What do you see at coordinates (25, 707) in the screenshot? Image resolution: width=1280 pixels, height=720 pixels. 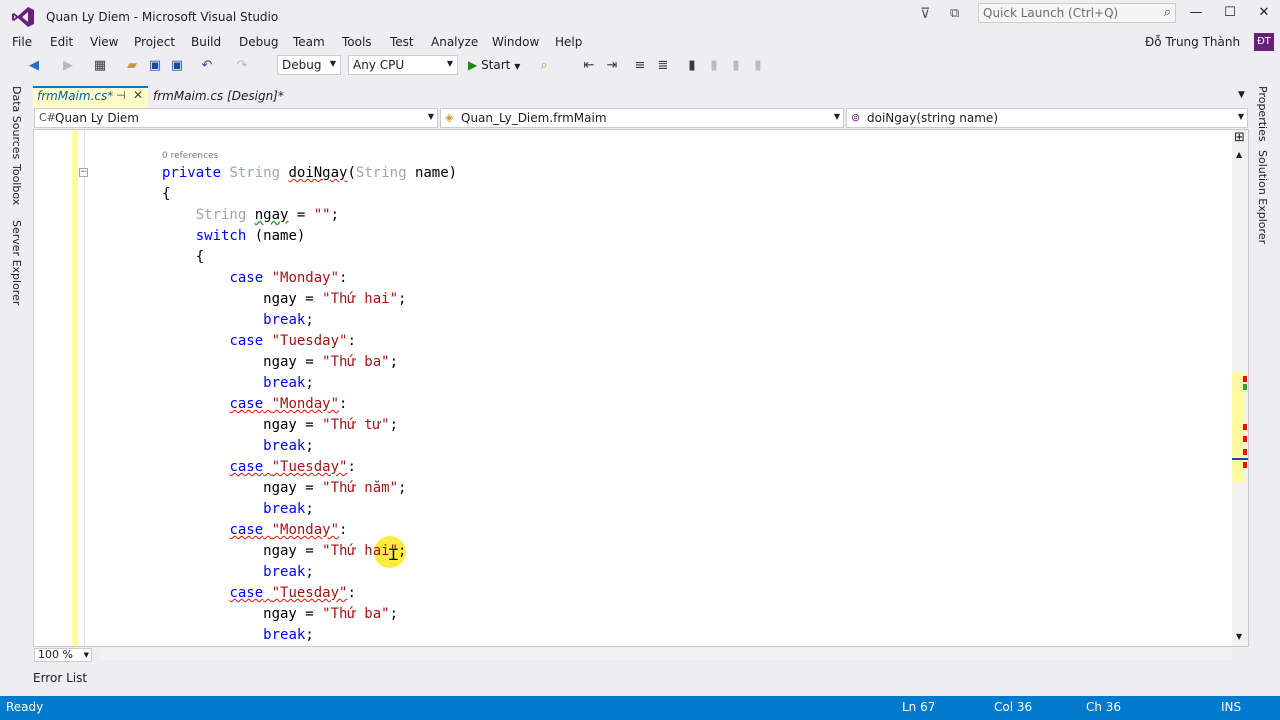 I see `status-ready: Ready` at bounding box center [25, 707].